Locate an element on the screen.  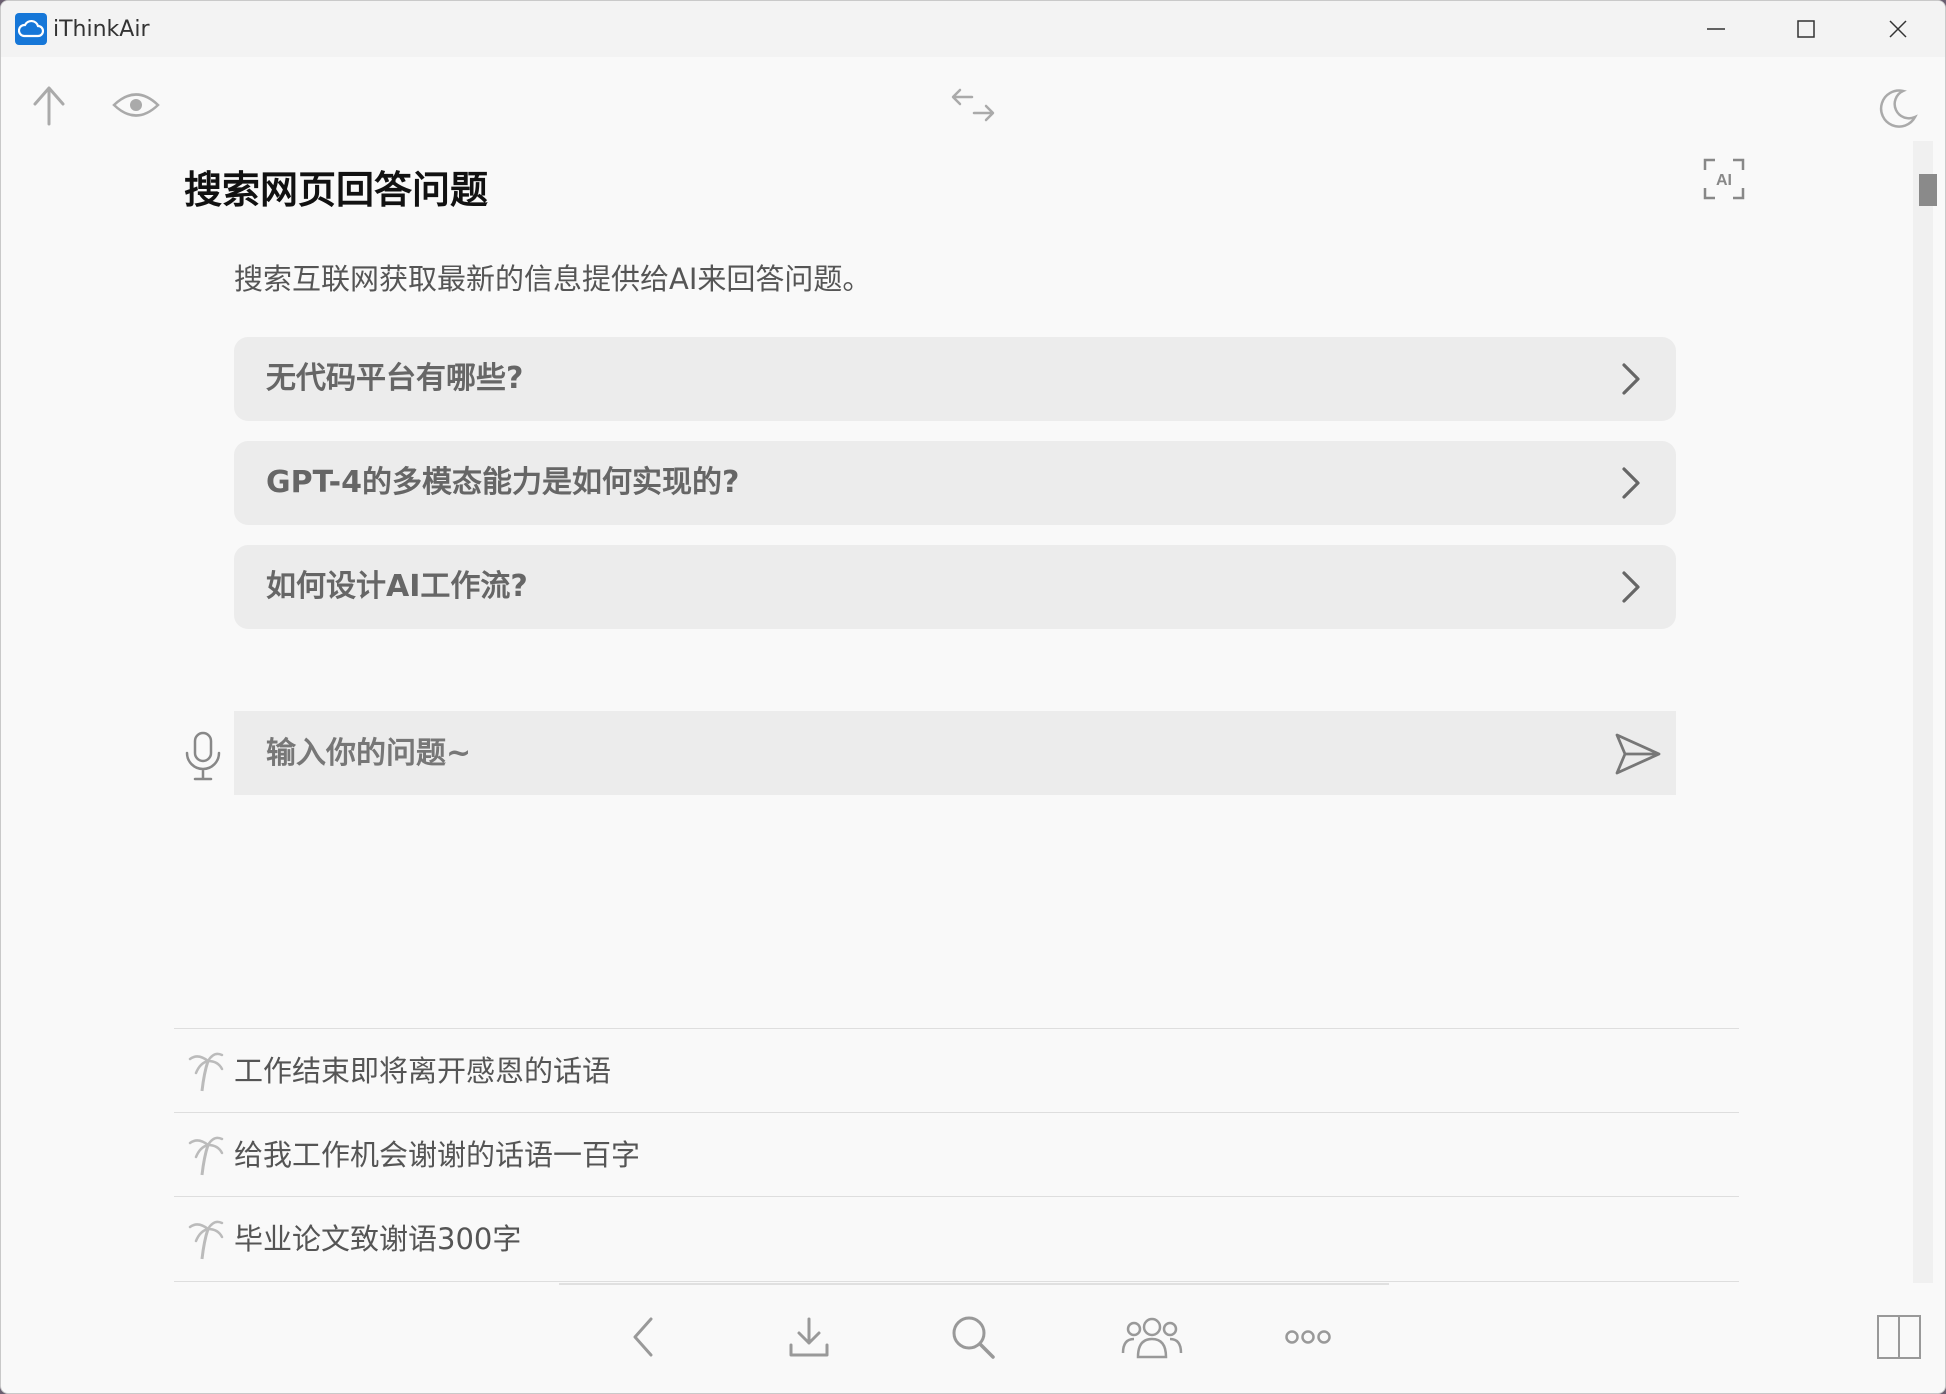
scrollbar-track is located at coordinates (1923, 712).